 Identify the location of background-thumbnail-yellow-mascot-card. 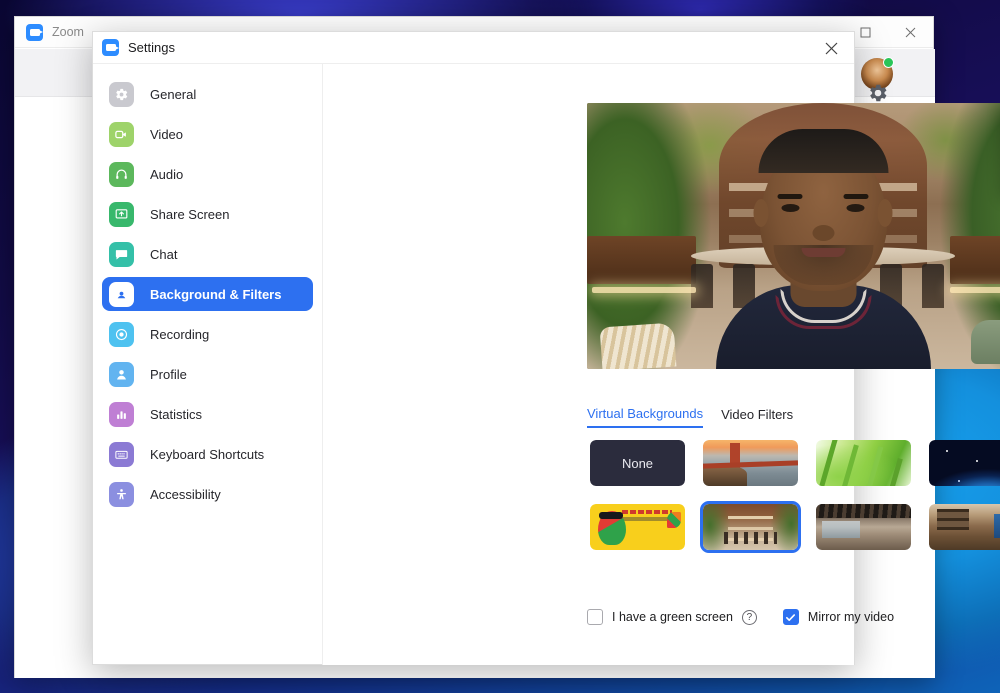
(637, 527).